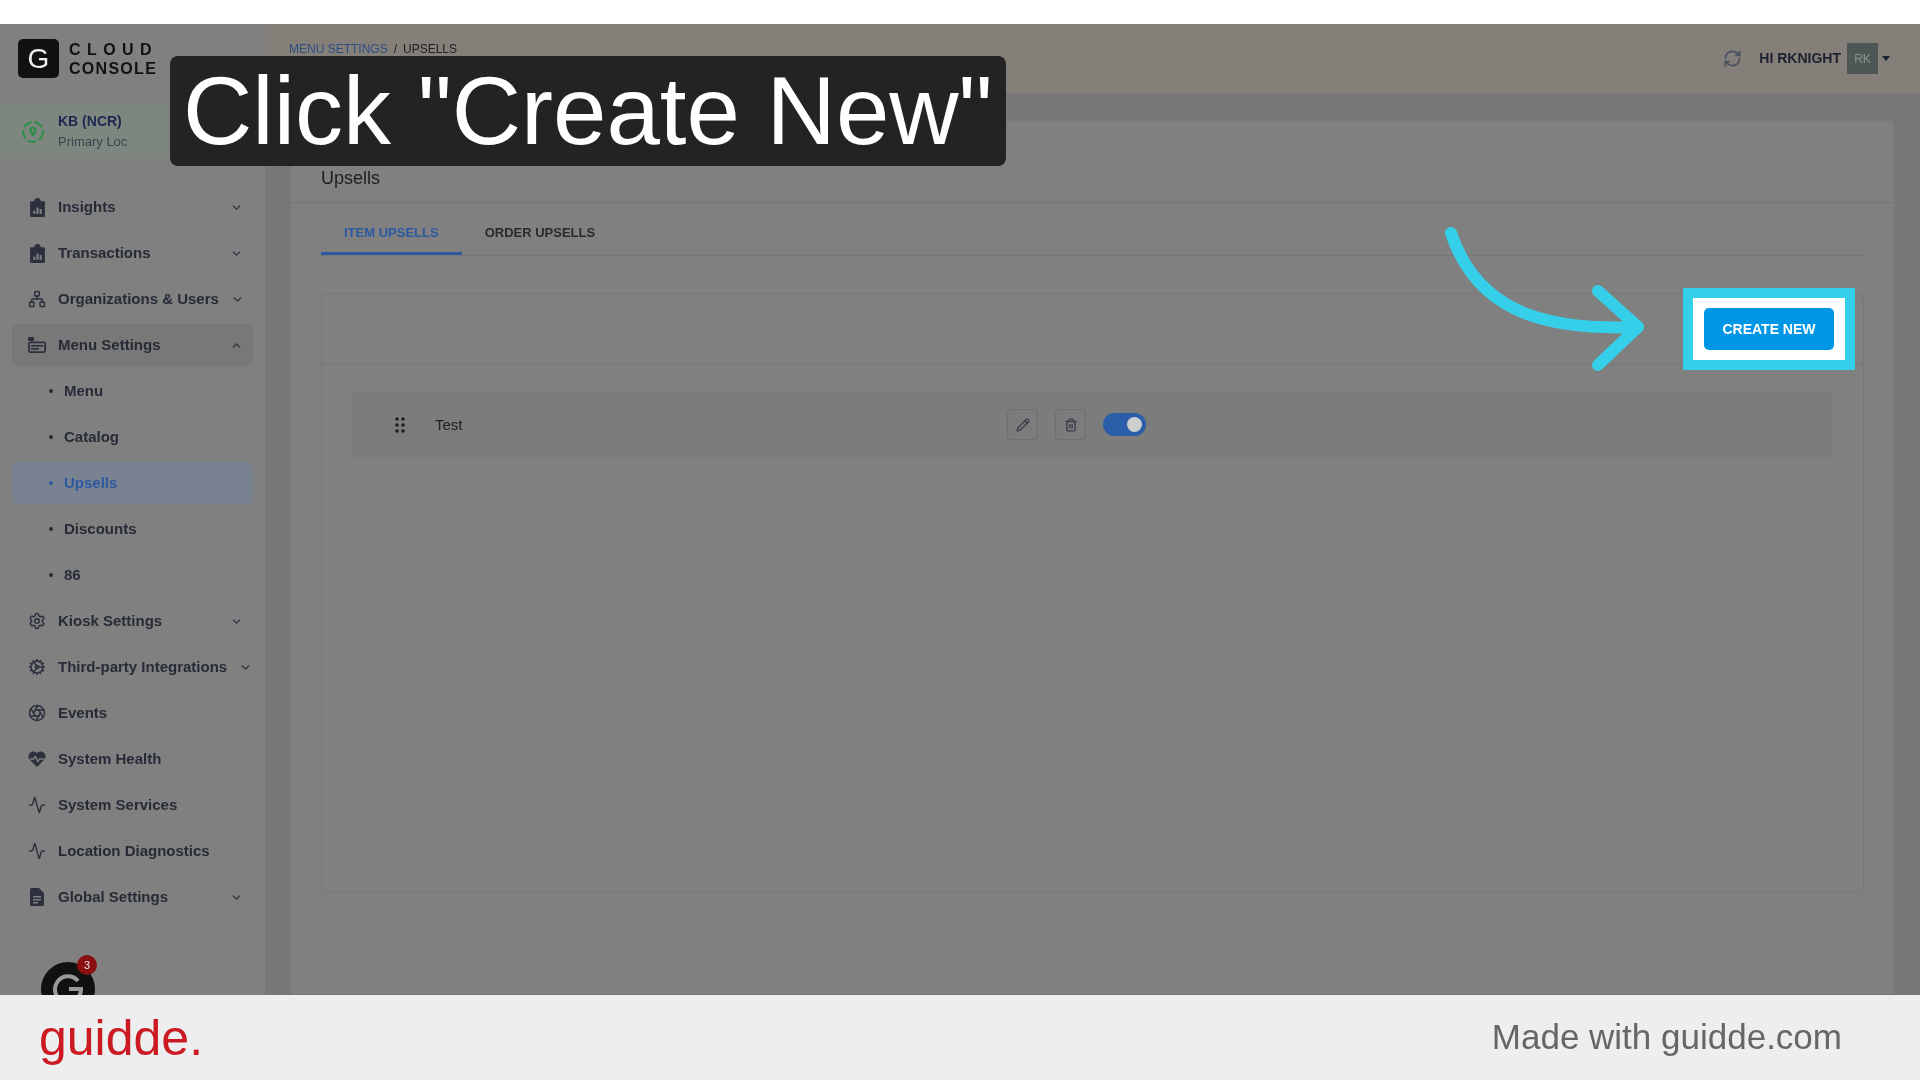  I want to click on edit-button, so click(1022, 424).